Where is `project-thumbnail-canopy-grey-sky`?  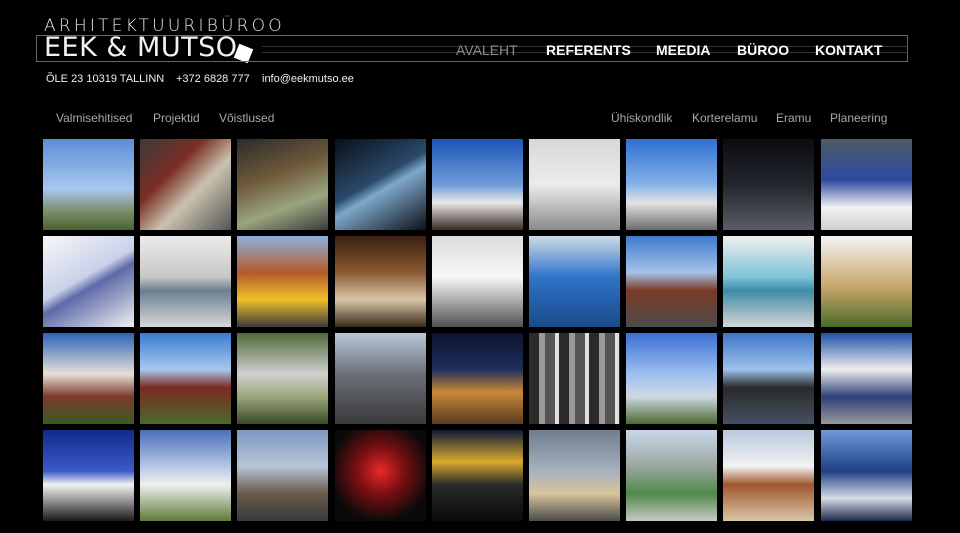
project-thumbnail-canopy-grey-sky is located at coordinates (574, 475).